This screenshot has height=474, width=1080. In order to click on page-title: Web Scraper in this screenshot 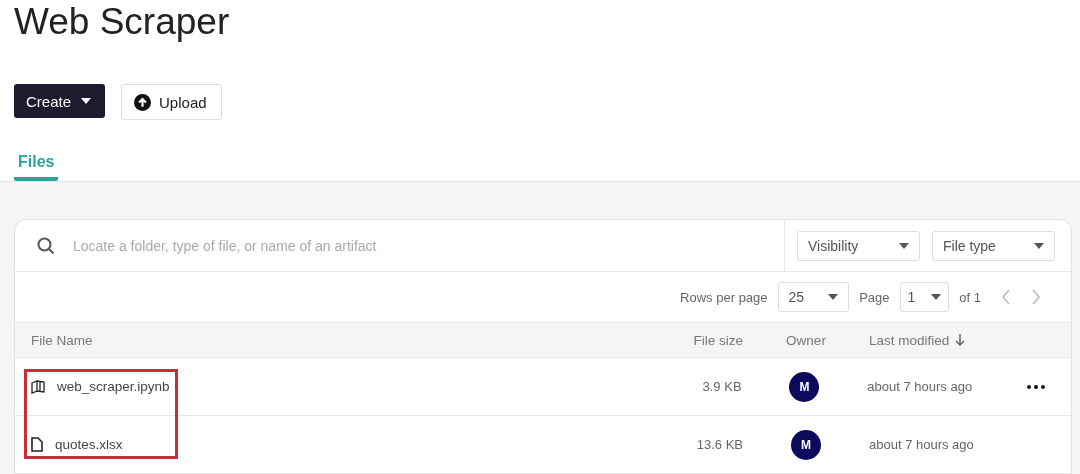, I will do `click(122, 22)`.